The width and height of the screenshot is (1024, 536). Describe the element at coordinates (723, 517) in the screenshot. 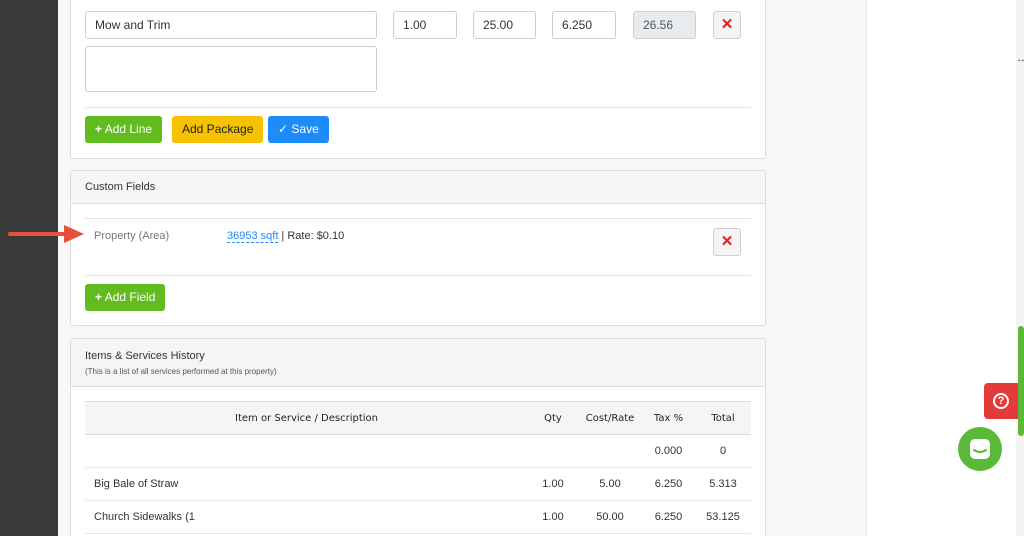

I see `cell-total: 53.125` at that location.